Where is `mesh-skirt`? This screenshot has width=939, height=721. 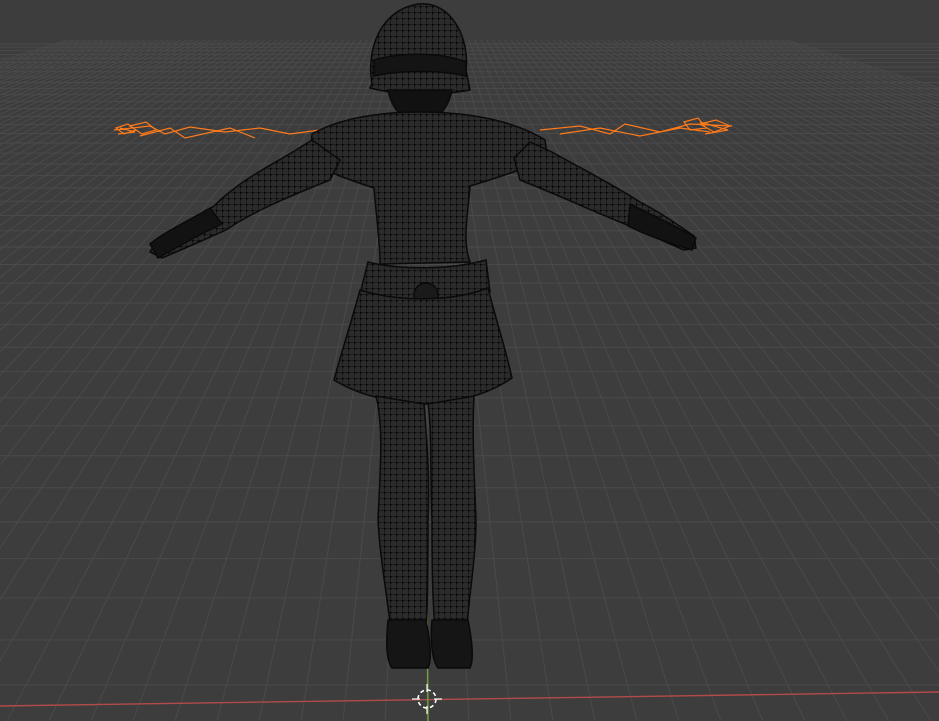
mesh-skirt is located at coordinates (423, 345).